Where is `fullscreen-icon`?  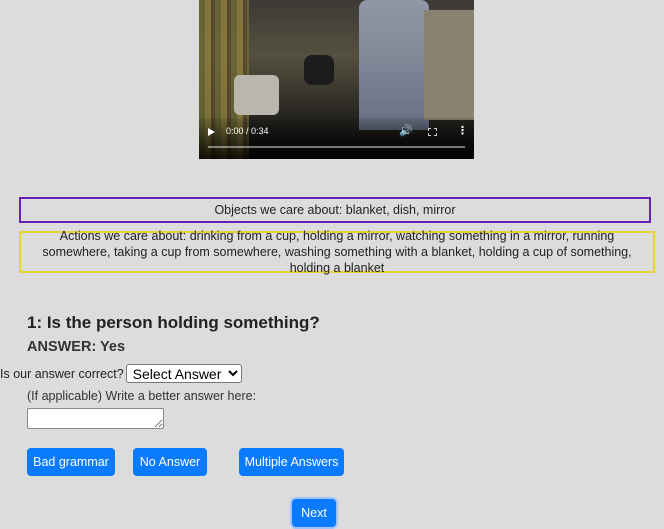 fullscreen-icon is located at coordinates (432, 132).